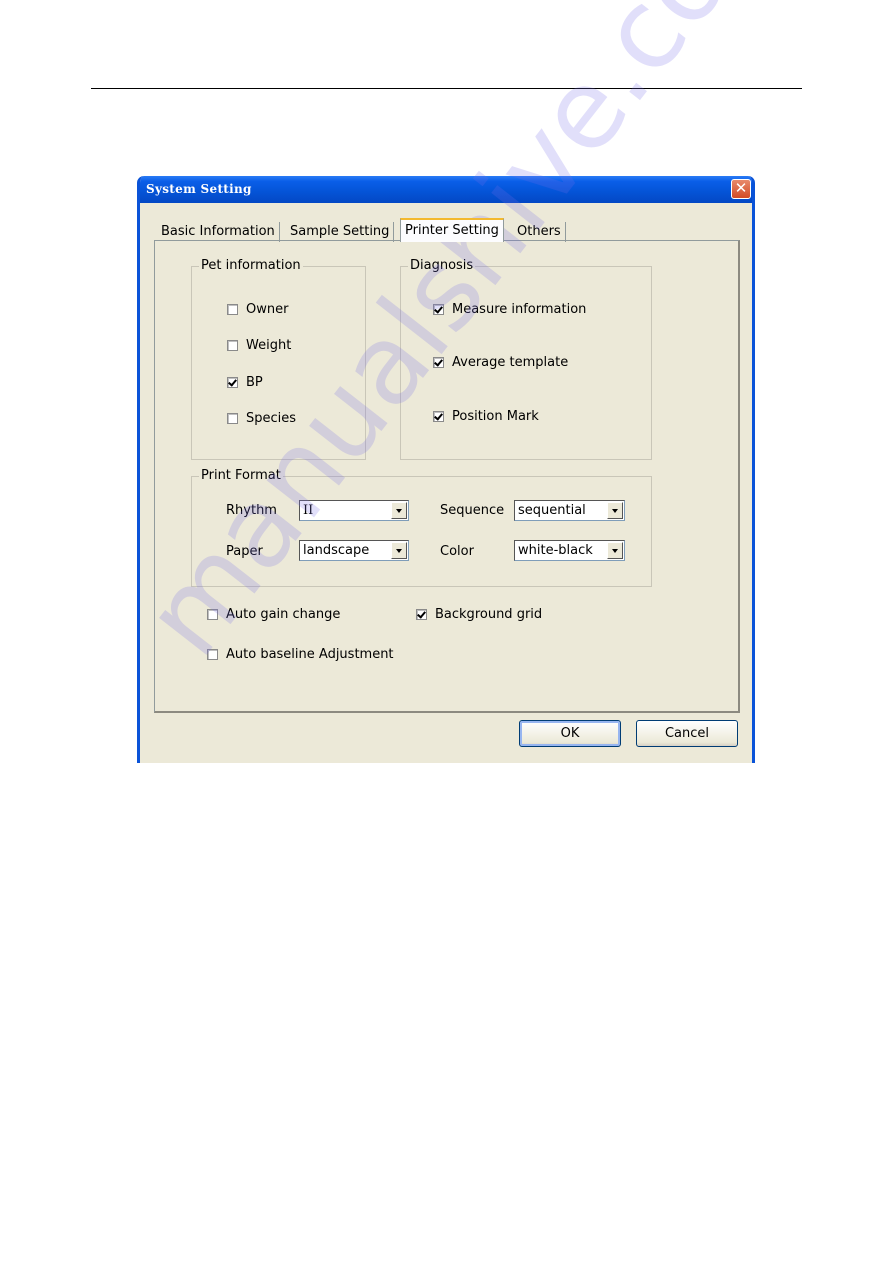 The image size is (893, 1263). Describe the element at coordinates (244, 551) in the screenshot. I see `paper-label: Paper` at that location.